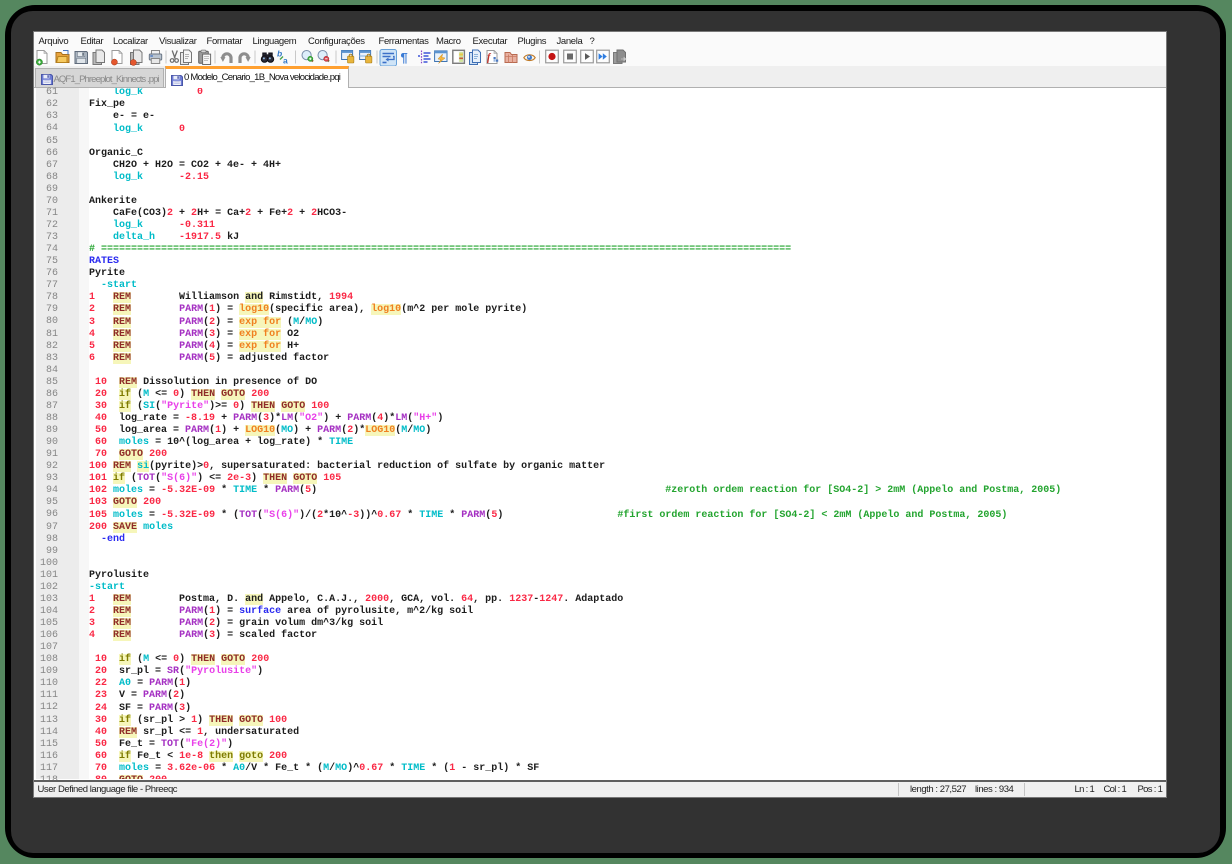 The width and height of the screenshot is (1232, 864). Describe the element at coordinates (285, 61) in the screenshot. I see `svg-text: a` at that location.